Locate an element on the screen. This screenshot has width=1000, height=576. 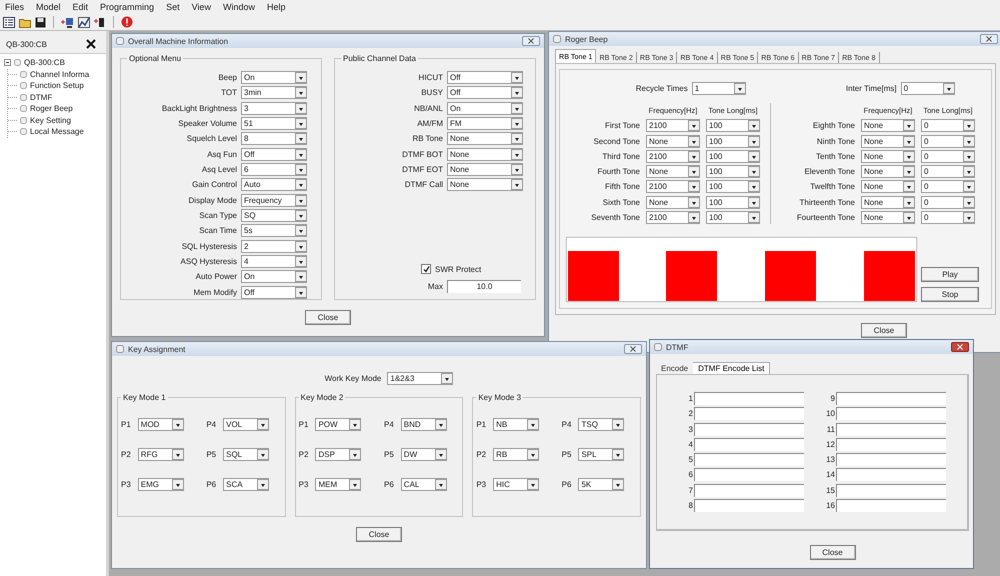
chip-arrow-icon is located at coordinates (100, 22).